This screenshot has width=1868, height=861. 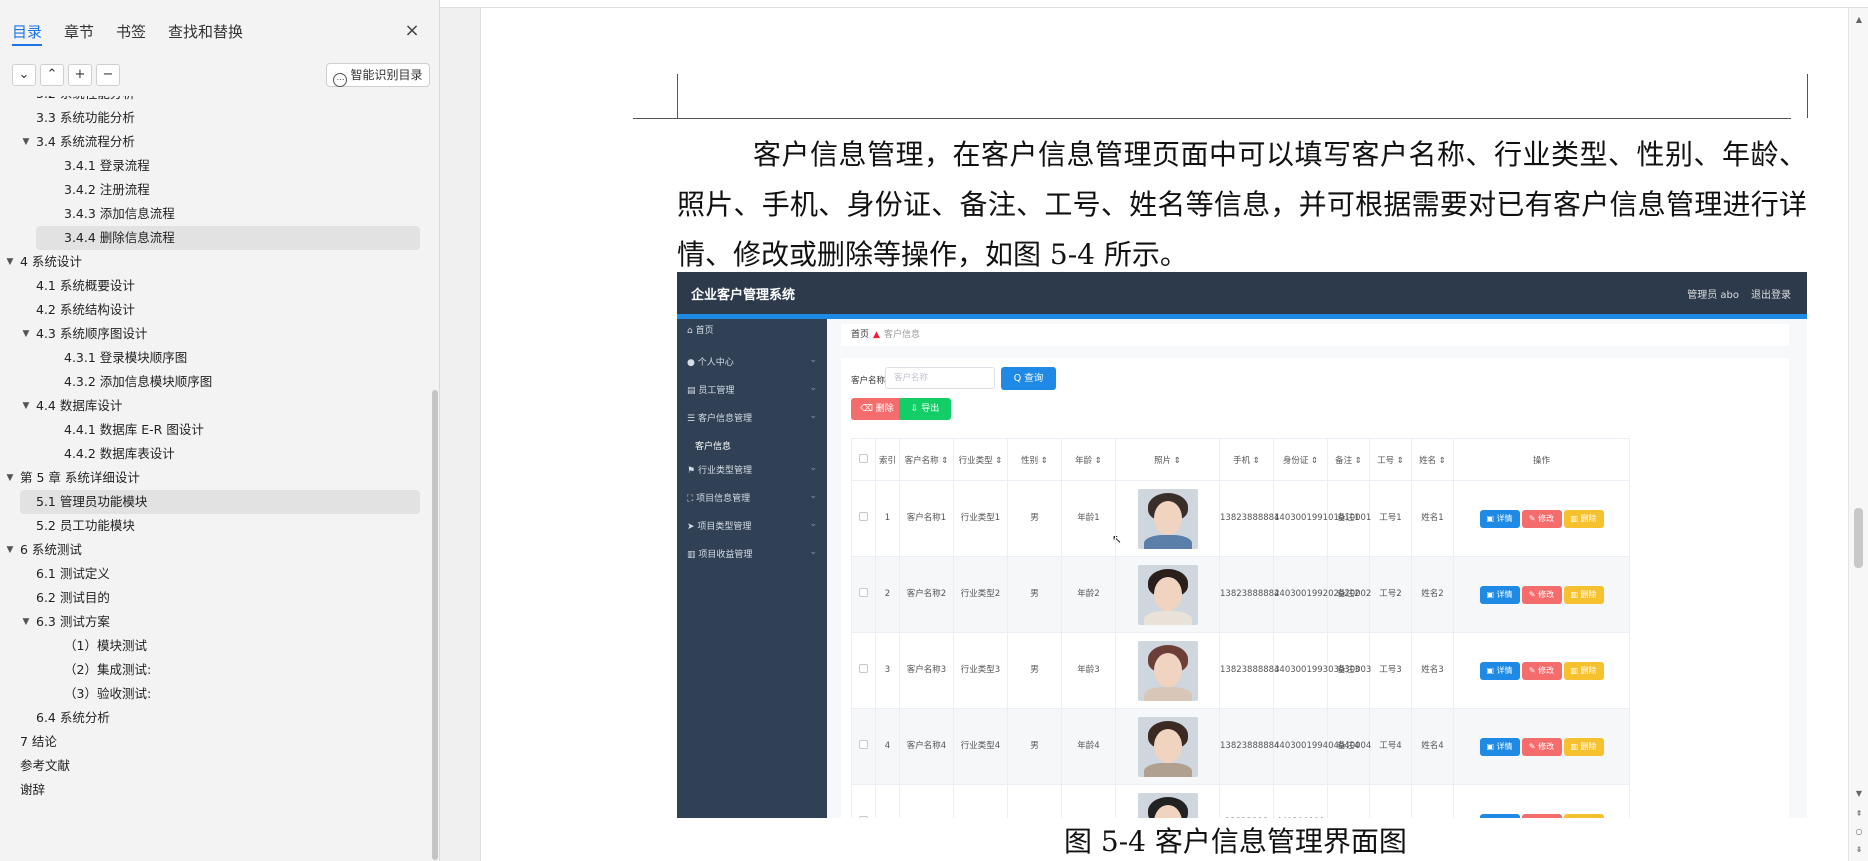 What do you see at coordinates (220, 622) in the screenshot?
I see `outline-item: ▼ 6.3 测试方案` at bounding box center [220, 622].